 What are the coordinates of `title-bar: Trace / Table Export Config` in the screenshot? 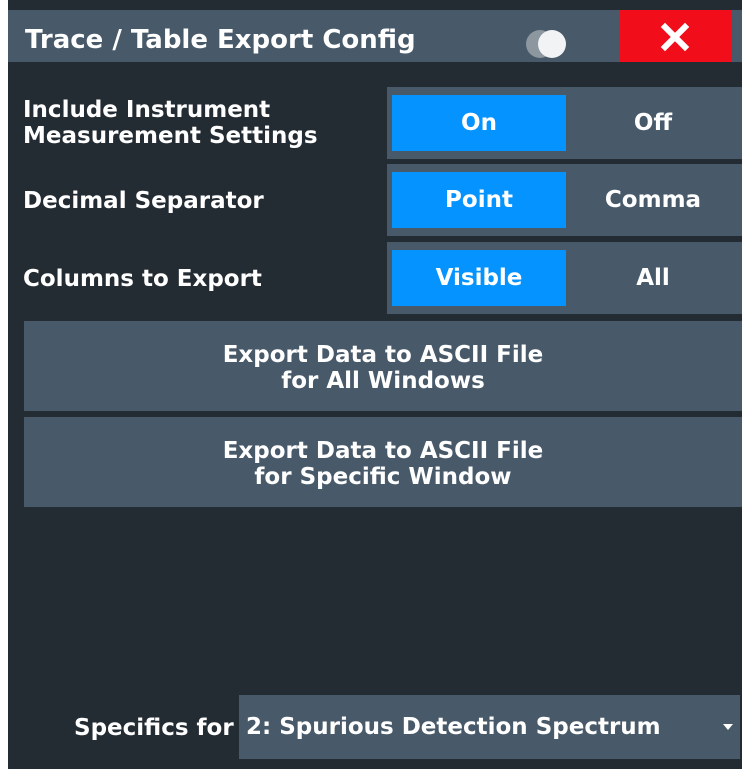 It's located at (375, 36).